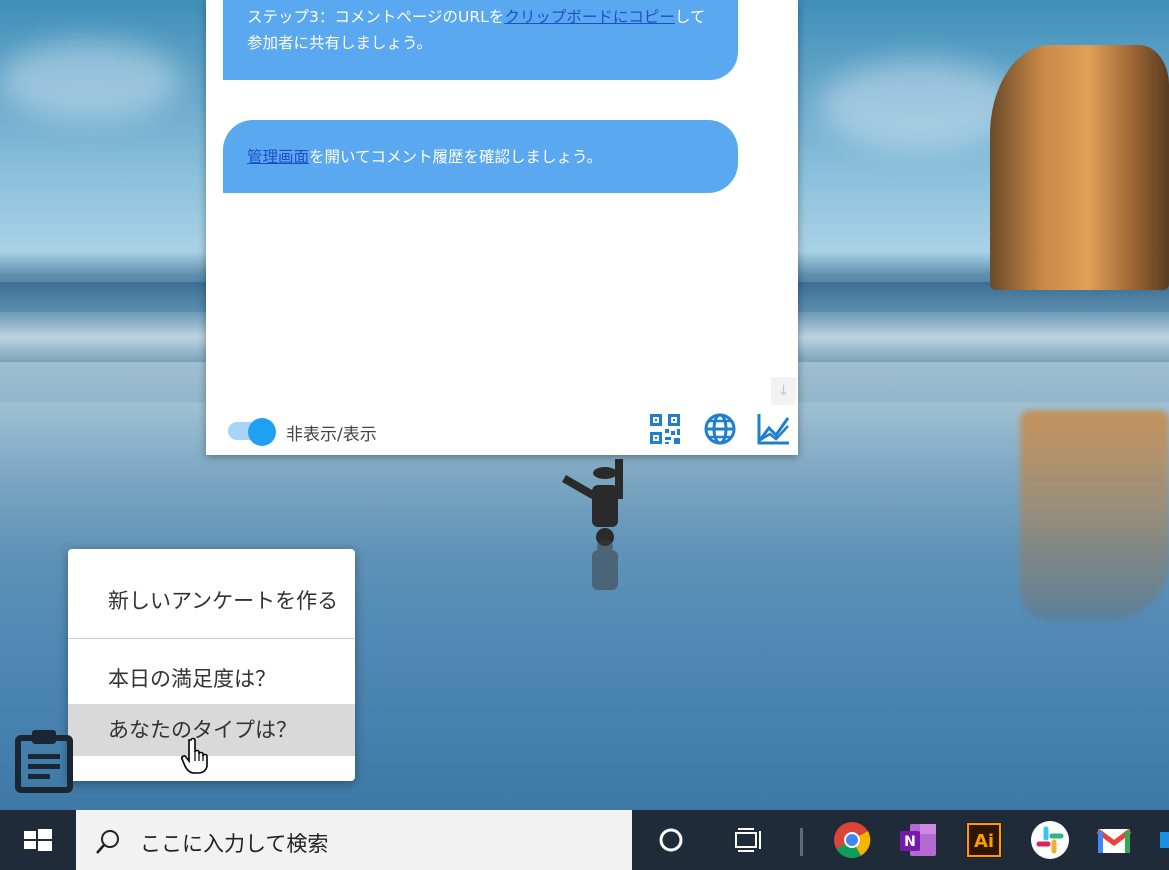 The height and width of the screenshot is (870, 1169). I want to click on chrome-icon, so click(852, 840).